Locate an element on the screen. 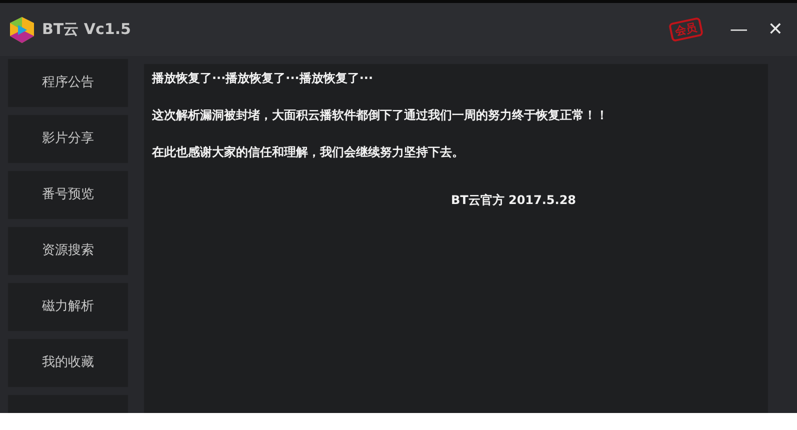 This screenshot has width=797, height=430. sidebar-button: 影片分享 is located at coordinates (68, 139).